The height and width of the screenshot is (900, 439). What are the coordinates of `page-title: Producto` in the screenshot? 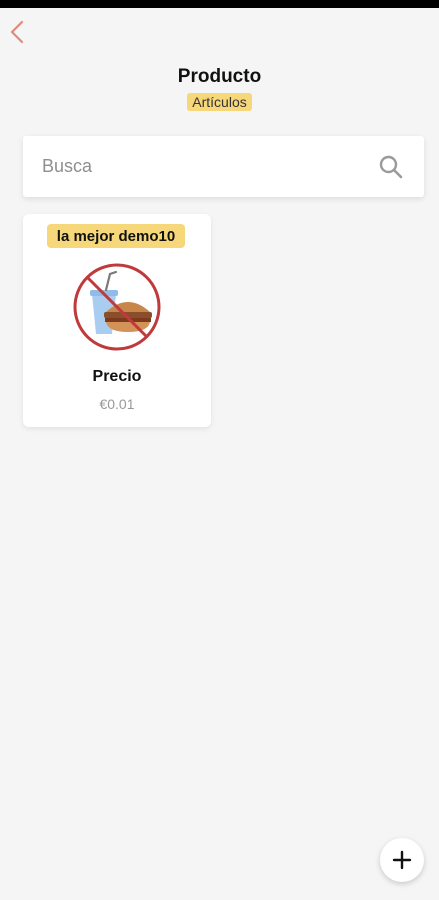 It's located at (219, 76).